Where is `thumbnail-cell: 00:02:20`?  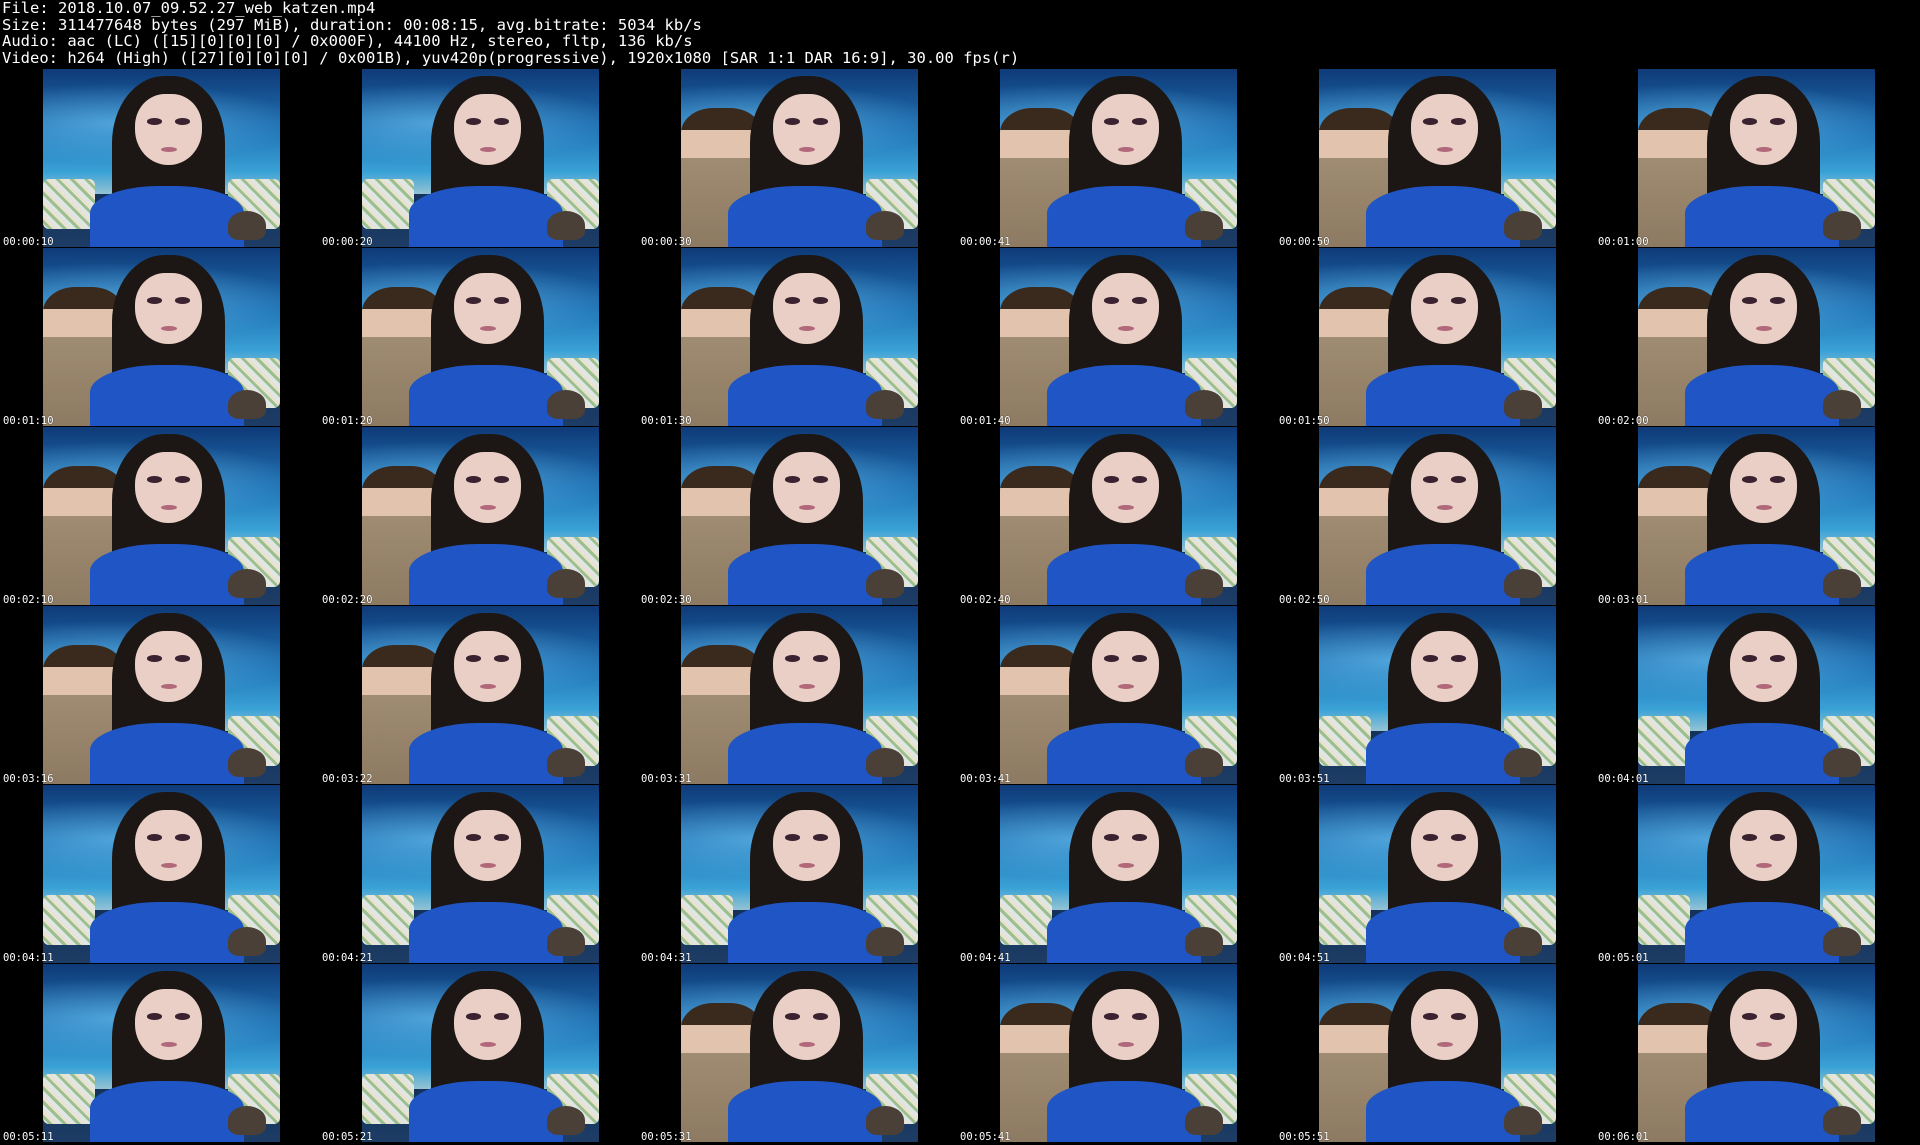
thumbnail-cell: 00:02:20 is located at coordinates (478, 516).